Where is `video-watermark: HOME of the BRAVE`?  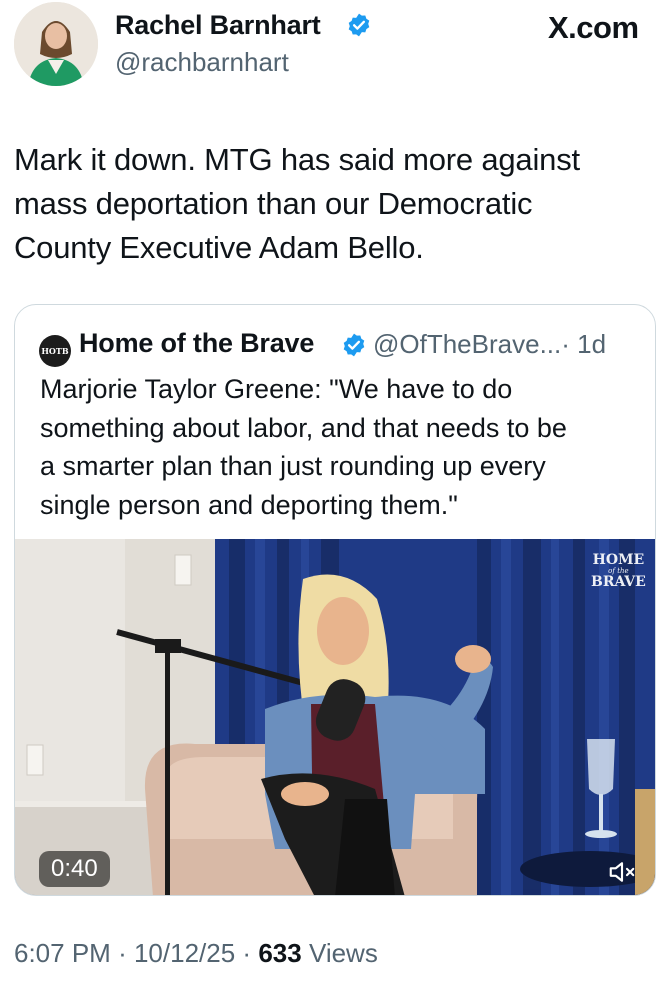
video-watermark: HOME of the BRAVE is located at coordinates (618, 571).